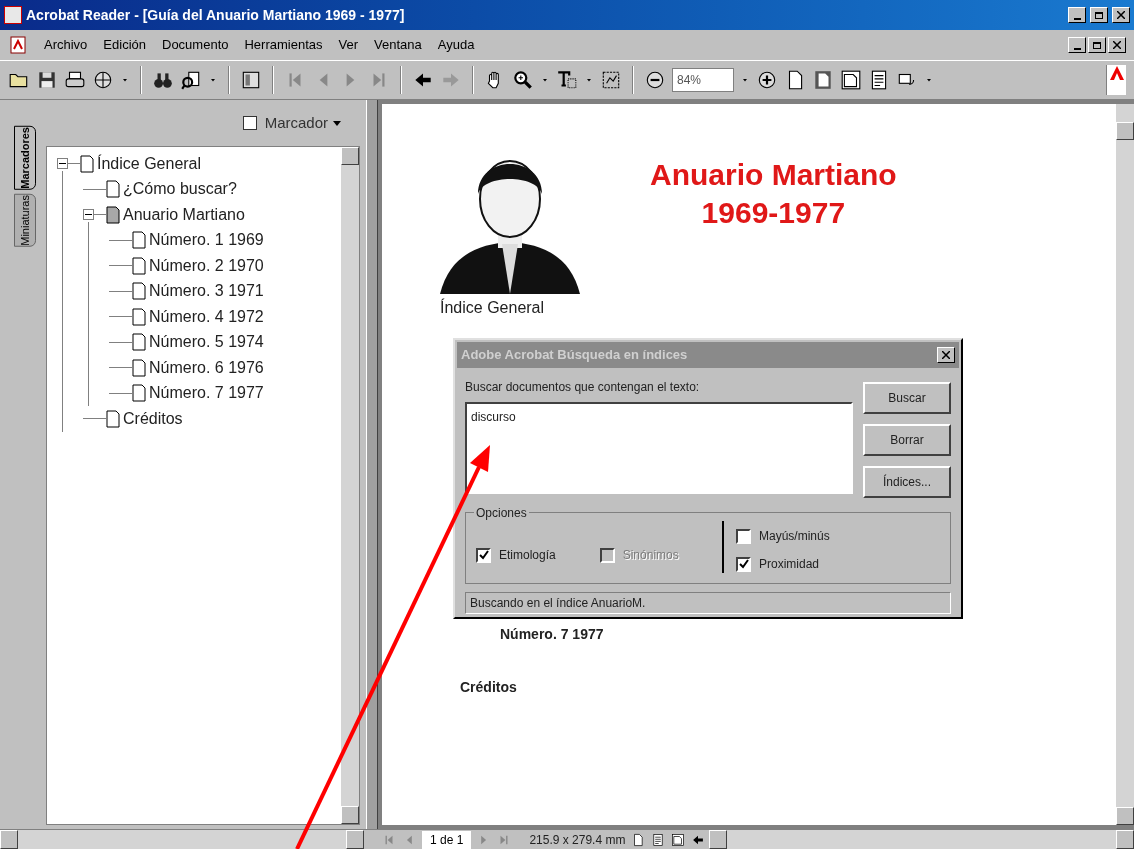 Image resolution: width=1134 pixels, height=849 pixels. What do you see at coordinates (149, 163) in the screenshot?
I see `bookmark-item: Índice General` at bounding box center [149, 163].